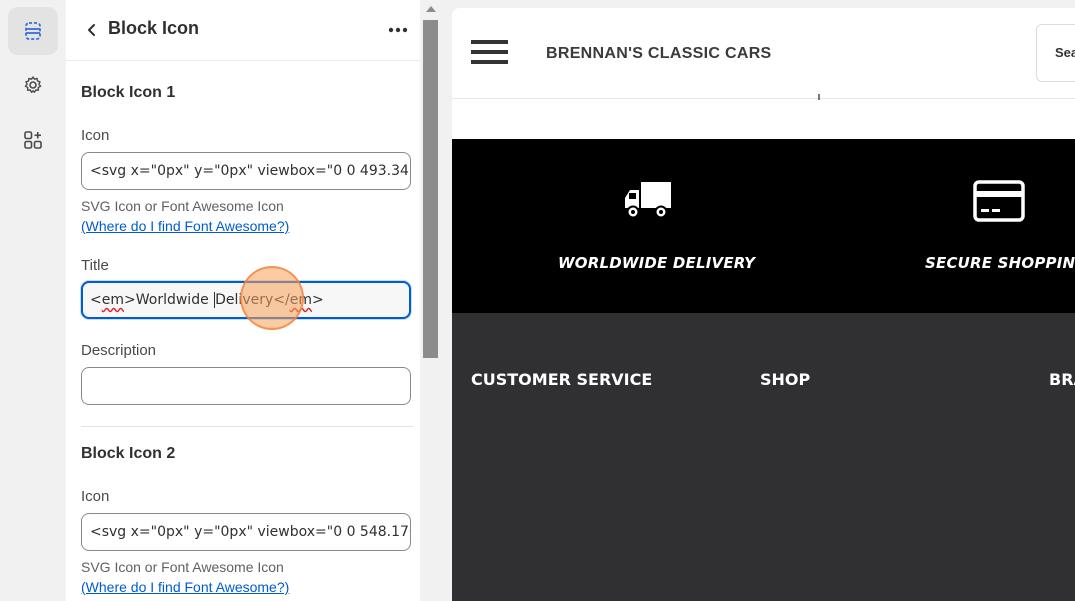  Describe the element at coordinates (112, 300) in the screenshot. I see `spellcheck-word: em` at that location.